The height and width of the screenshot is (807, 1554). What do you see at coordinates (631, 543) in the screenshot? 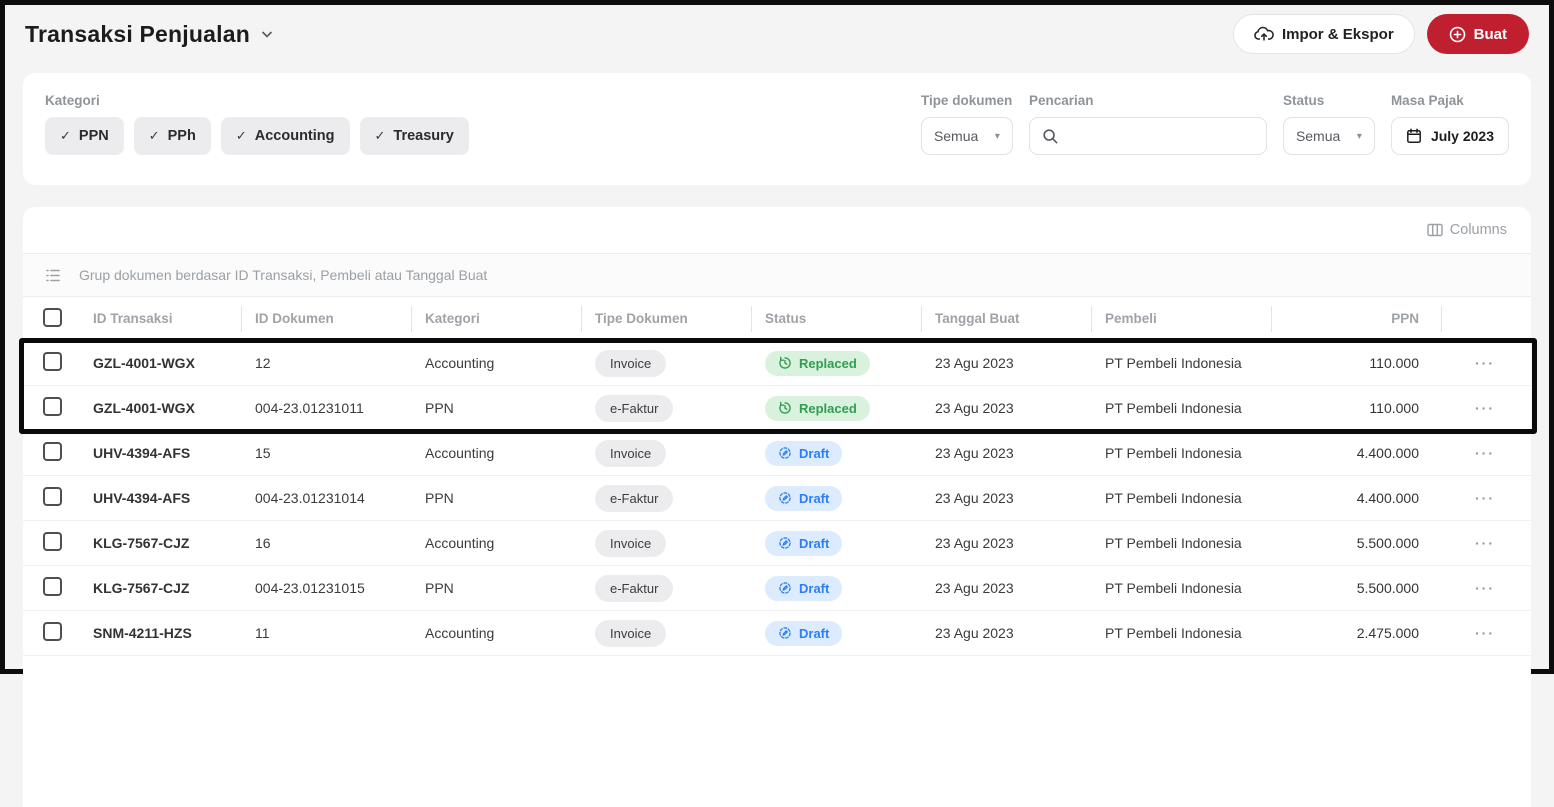
I see `doc-type-chip: Invoice` at bounding box center [631, 543].